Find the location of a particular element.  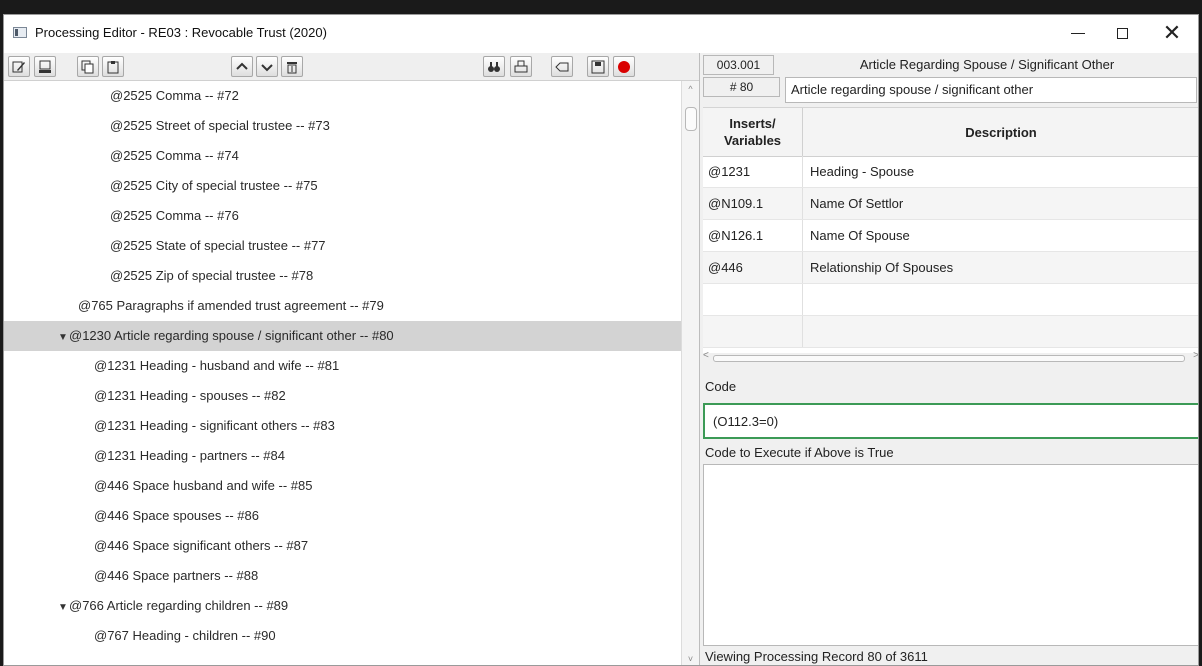

tree-row: @1231 Heading - spouses -- #82 is located at coordinates (342, 396).